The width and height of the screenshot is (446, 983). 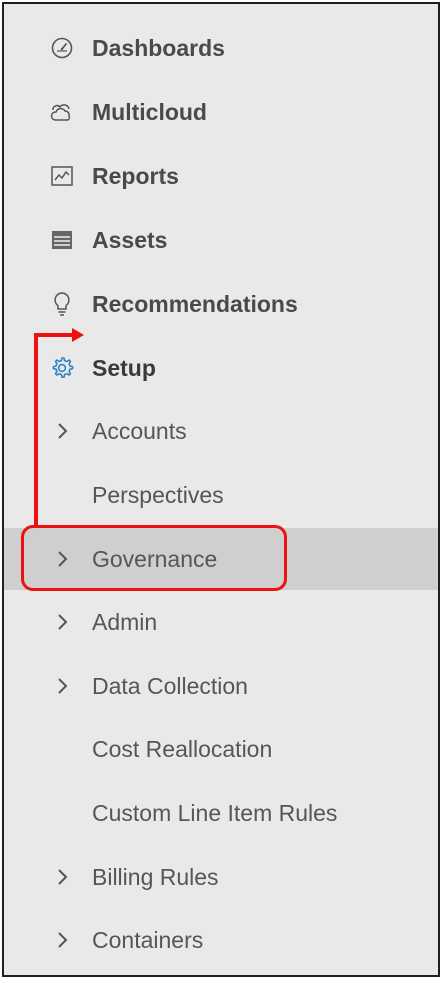 I want to click on nav-item-reports: Reports, so click(x=221, y=176).